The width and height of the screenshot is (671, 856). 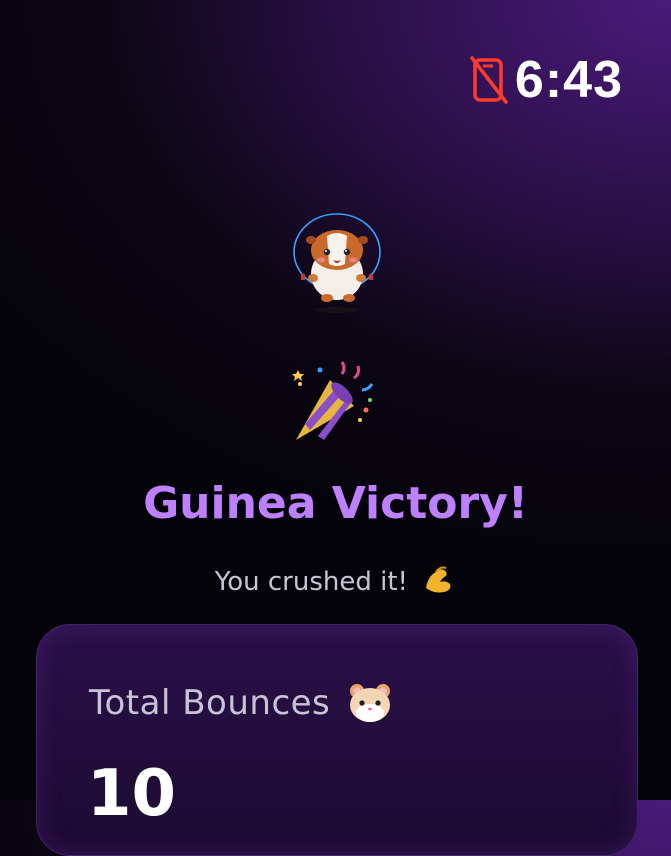 I want to click on phone-off-icon, so click(x=489, y=80).